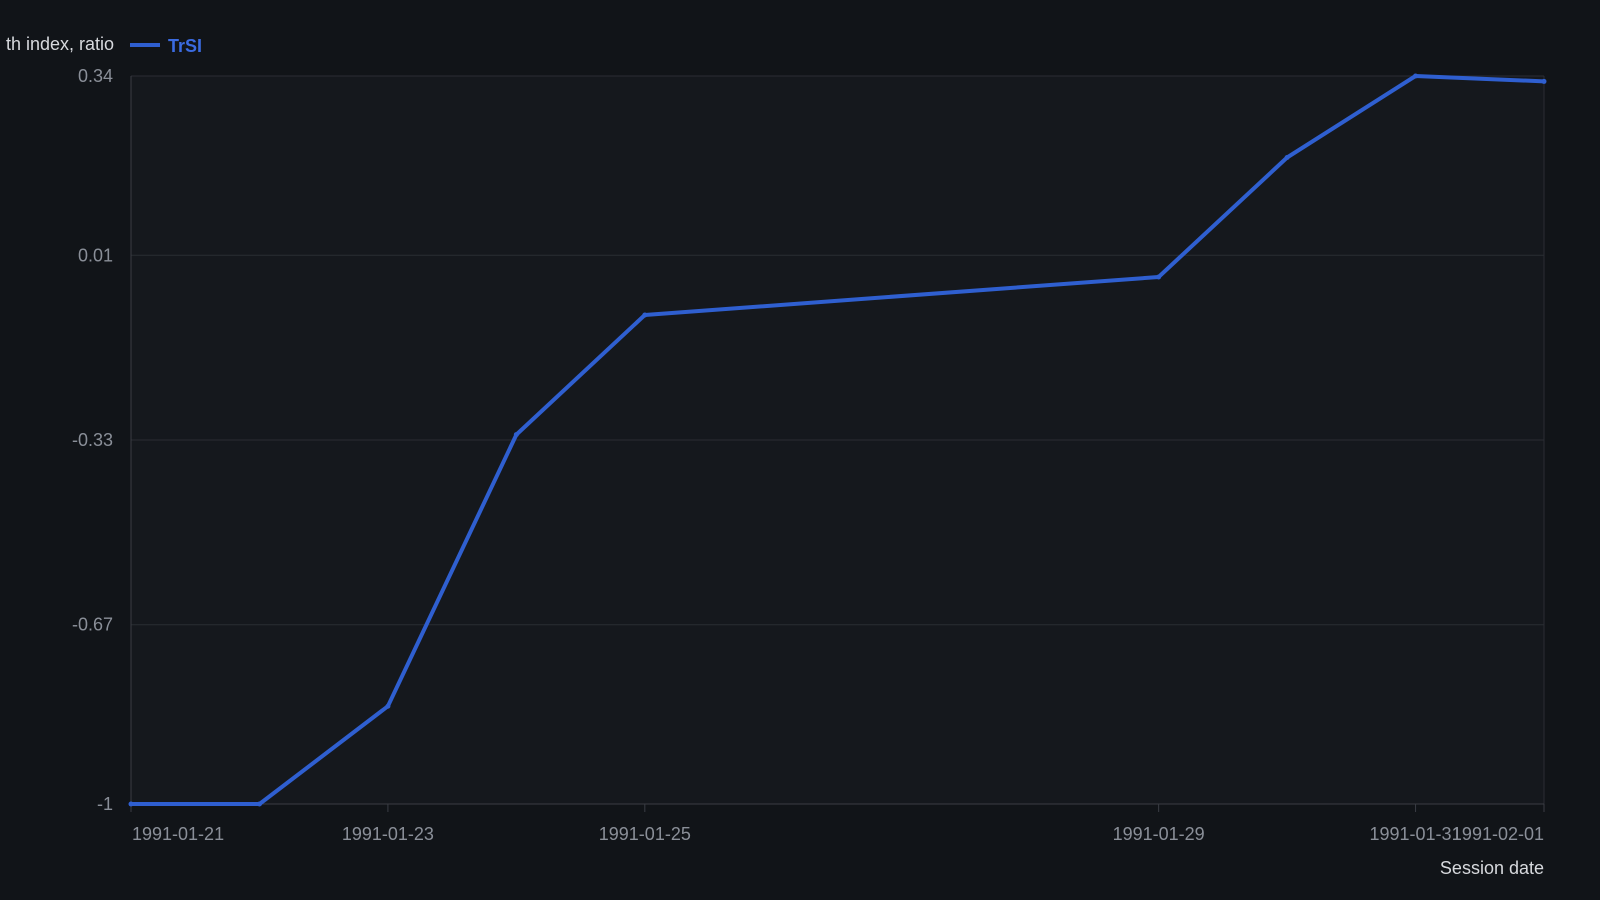  I want to click on y-tick-label: 0.34, so click(95, 76).